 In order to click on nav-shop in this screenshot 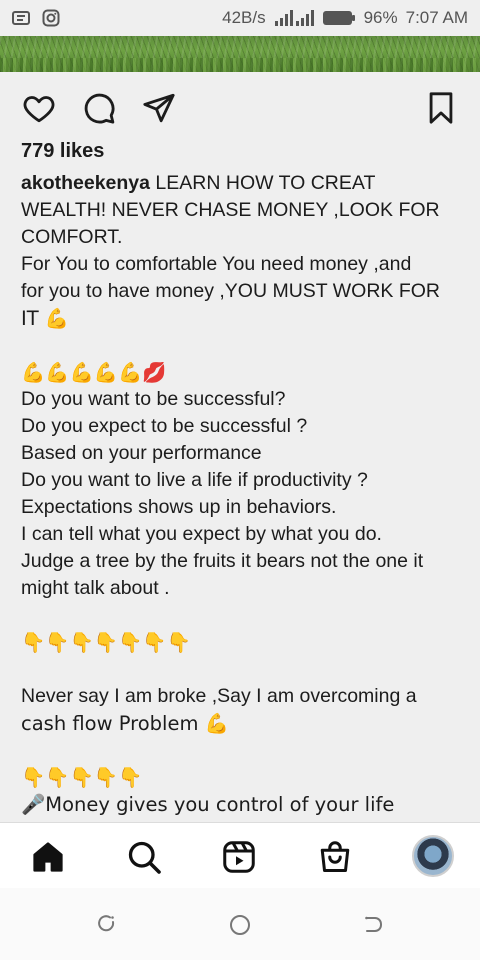, I will do `click(335, 857)`.